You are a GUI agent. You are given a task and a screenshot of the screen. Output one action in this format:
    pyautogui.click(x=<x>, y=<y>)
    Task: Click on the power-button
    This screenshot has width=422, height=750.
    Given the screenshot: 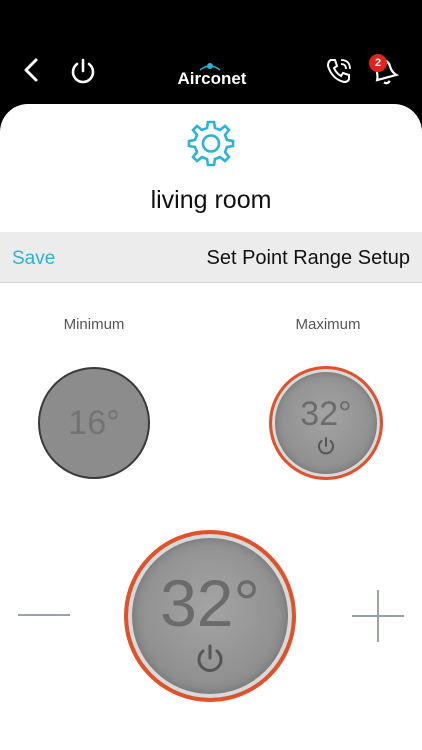 What is the action you would take?
    pyautogui.click(x=83, y=71)
    